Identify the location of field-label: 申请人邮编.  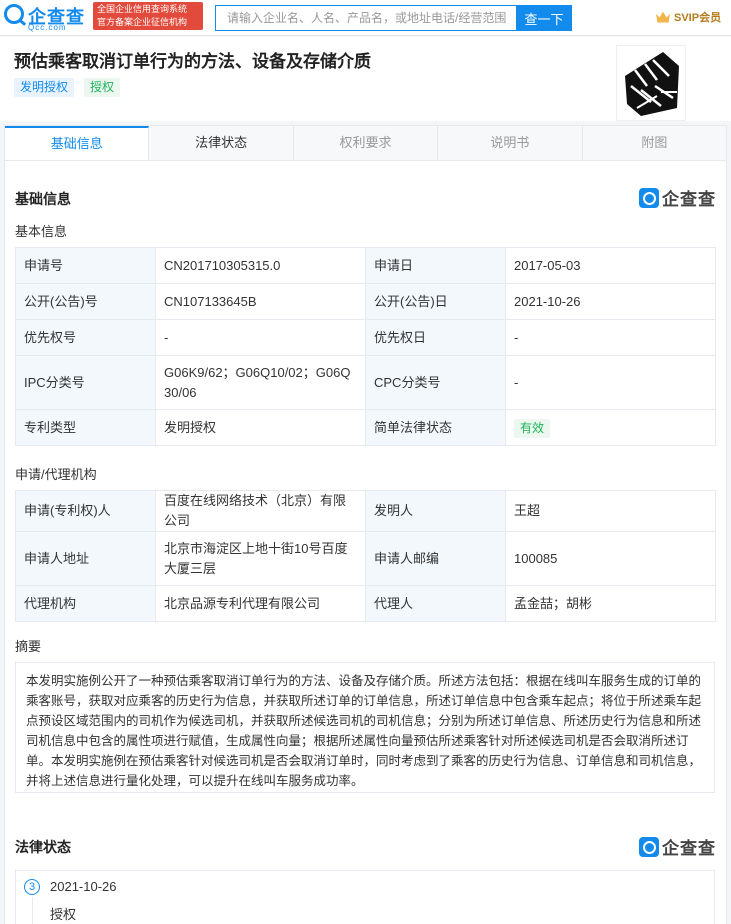
(435, 558).